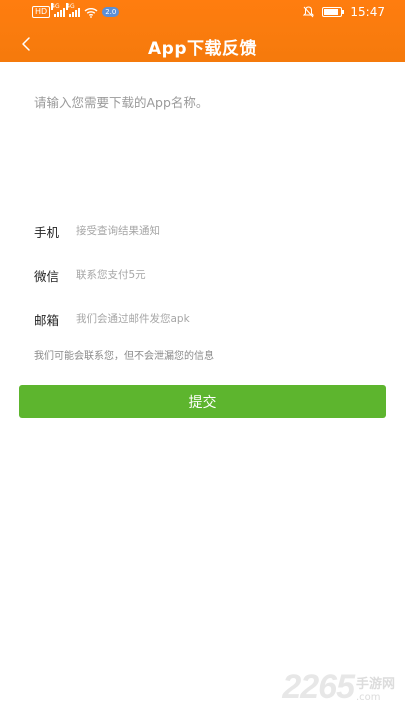 Image resolution: width=405 pixels, height=720 pixels. Describe the element at coordinates (47, 276) in the screenshot. I see `wechat-label: 微信` at that location.